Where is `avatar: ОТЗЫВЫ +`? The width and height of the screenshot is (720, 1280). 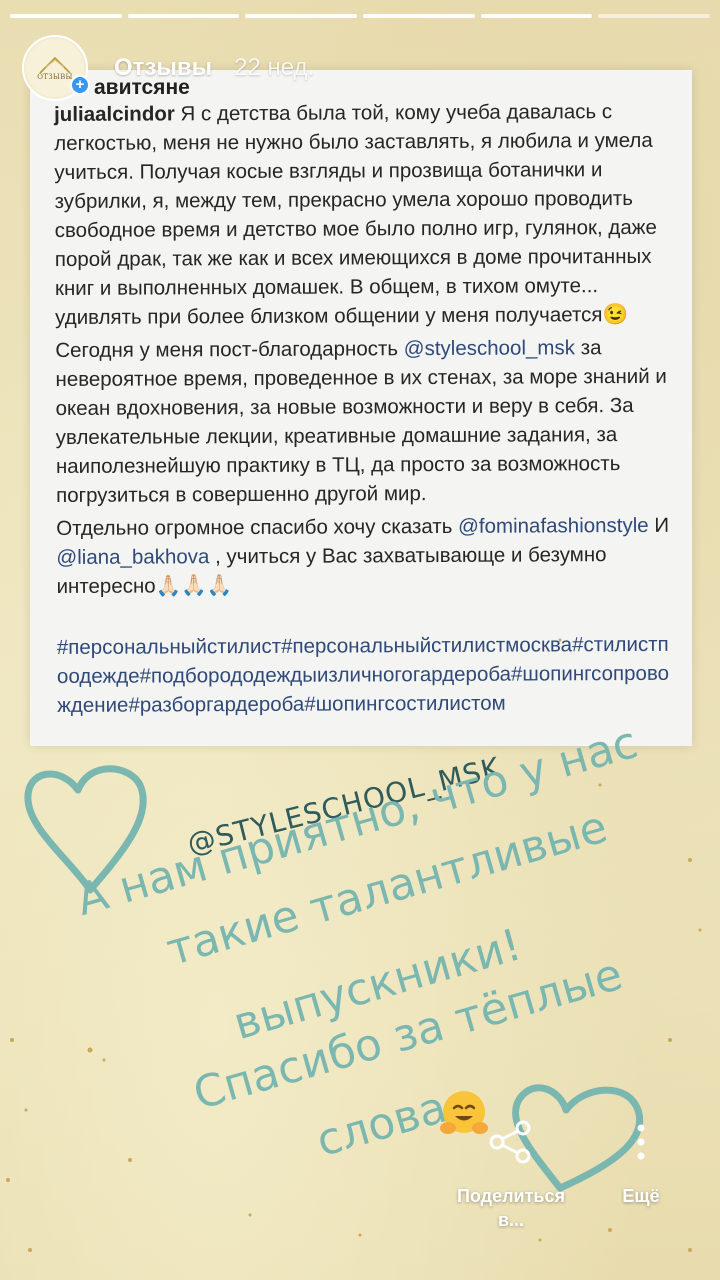 avatar: ОТЗЫВЫ + is located at coordinates (56, 68).